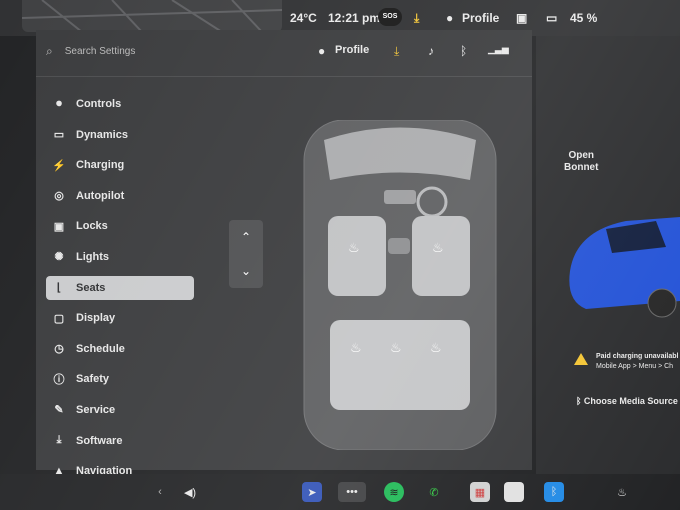 The height and width of the screenshot is (510, 680). What do you see at coordinates (431, 51) in the screenshot?
I see `bell-icon: ♪` at bounding box center [431, 51].